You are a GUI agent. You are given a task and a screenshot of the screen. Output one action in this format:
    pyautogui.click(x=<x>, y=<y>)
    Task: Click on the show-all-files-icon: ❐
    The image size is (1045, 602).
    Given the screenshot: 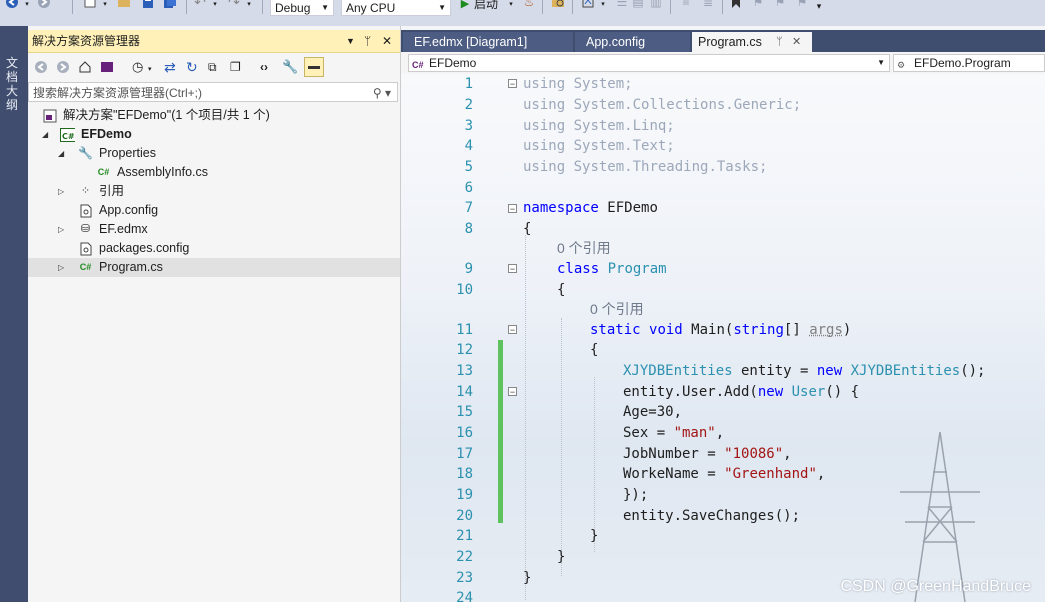 What is the action you would take?
    pyautogui.click(x=235, y=67)
    